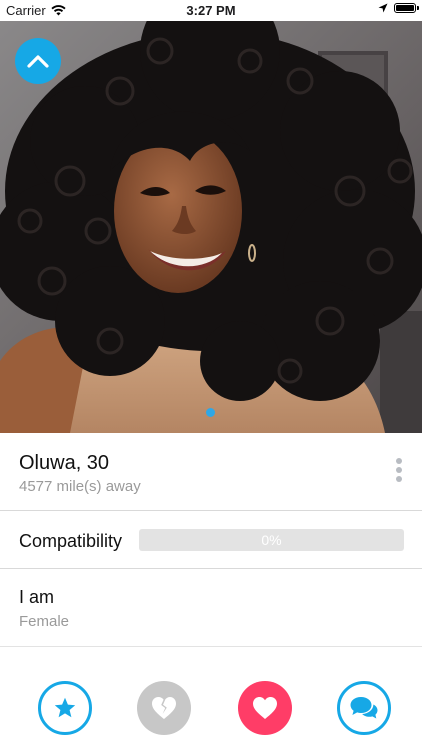  Describe the element at coordinates (71, 541) in the screenshot. I see `compatibility-label: Compatibility` at that location.